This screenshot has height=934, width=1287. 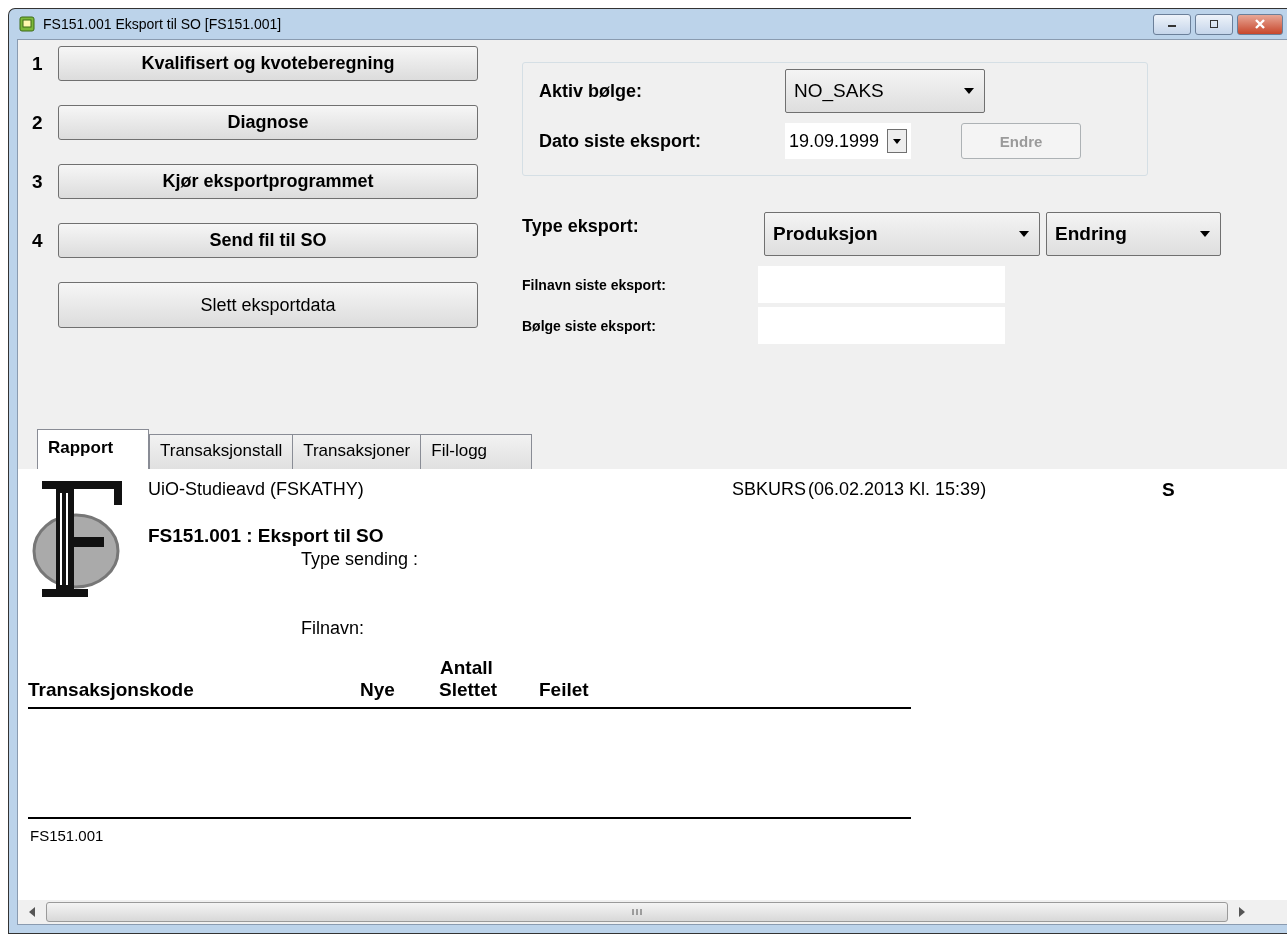 I want to click on wave-dropdown: NO_SAKS, so click(x=885, y=91).